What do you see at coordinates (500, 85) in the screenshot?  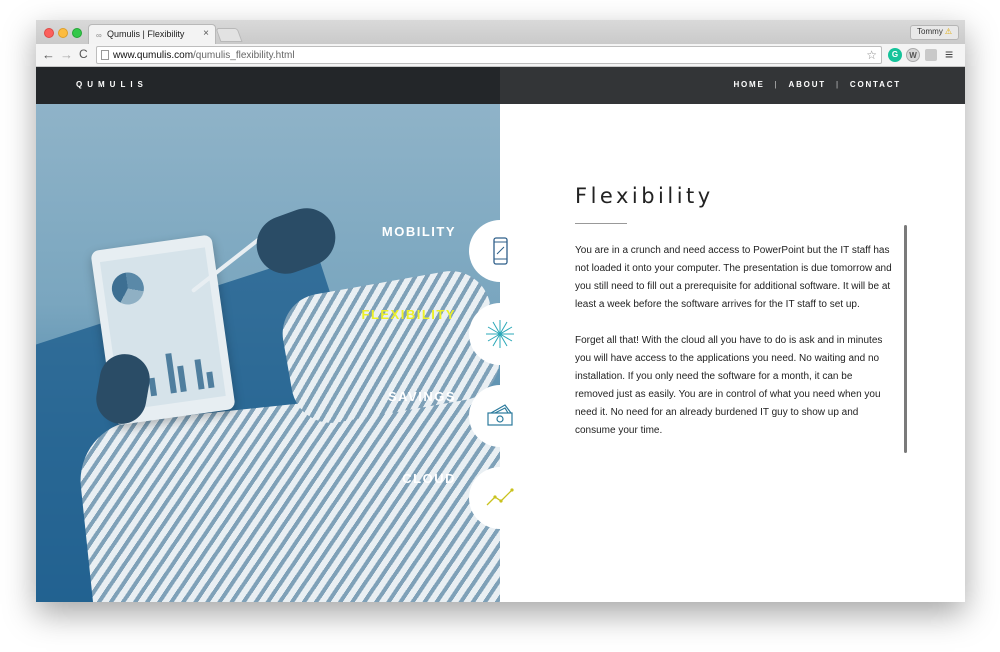 I see `site-header: QUMULIS HOME | ABOUT | CONTACT` at bounding box center [500, 85].